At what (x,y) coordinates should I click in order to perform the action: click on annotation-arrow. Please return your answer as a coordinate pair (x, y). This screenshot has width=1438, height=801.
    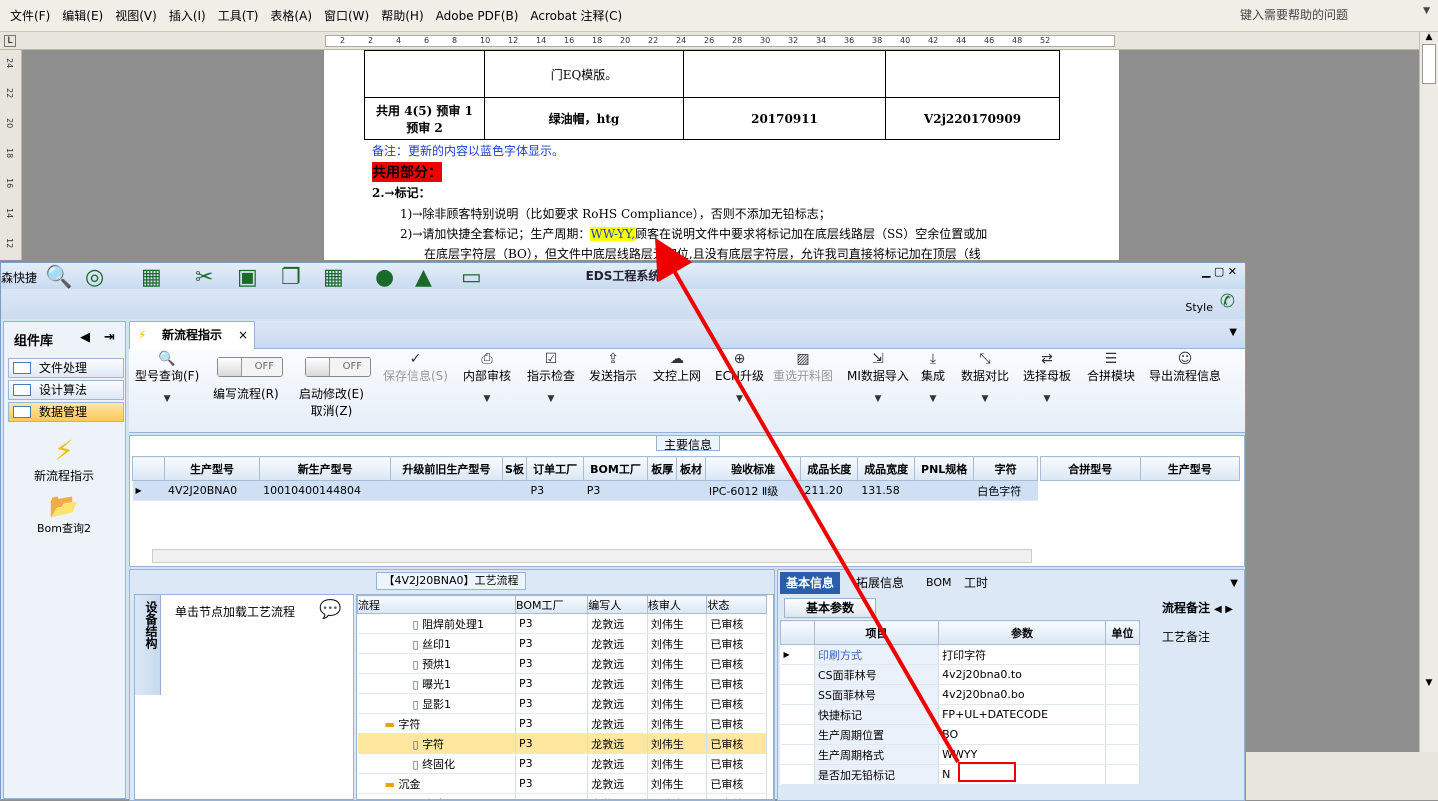
    Looking at the image, I should click on (807, 500).